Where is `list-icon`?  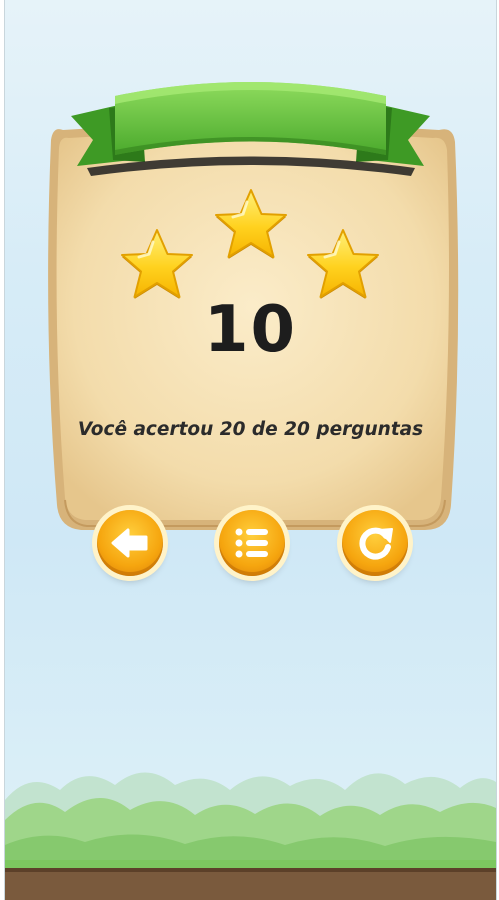
list-icon is located at coordinates (251, 543).